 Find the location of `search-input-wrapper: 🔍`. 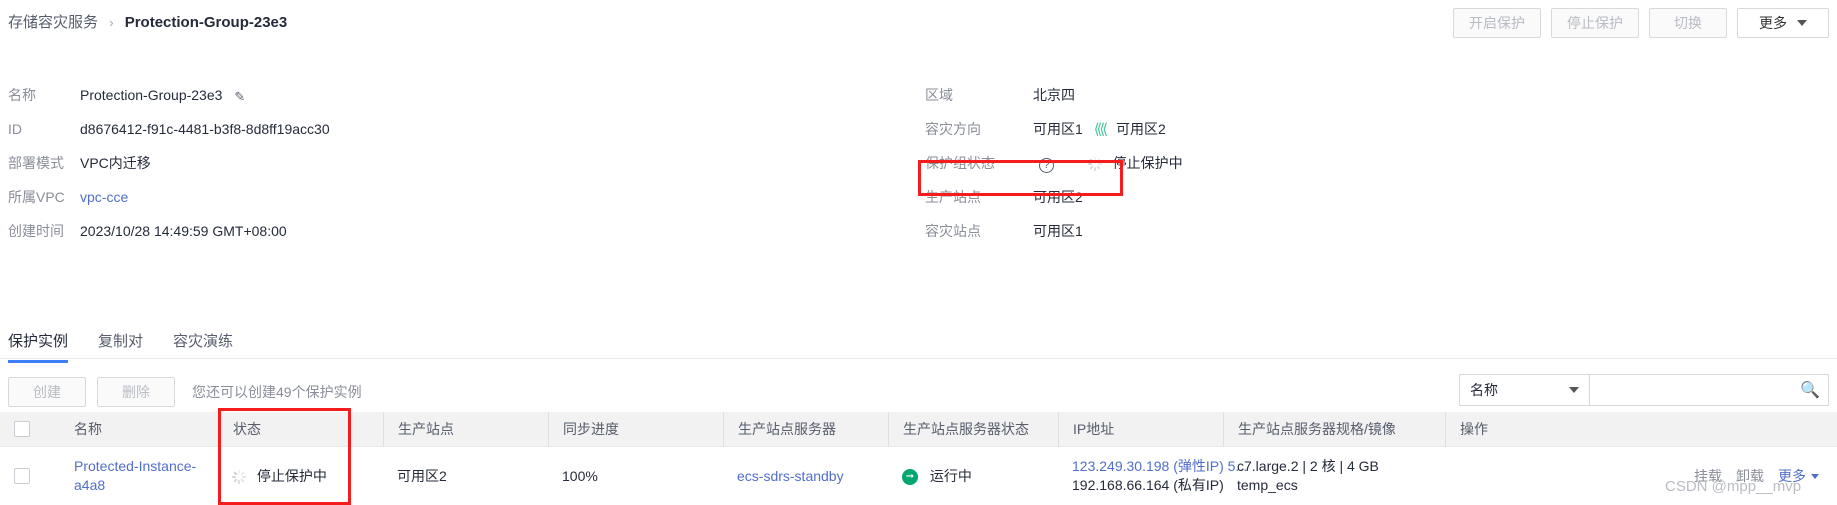

search-input-wrapper: 🔍 is located at coordinates (1709, 390).